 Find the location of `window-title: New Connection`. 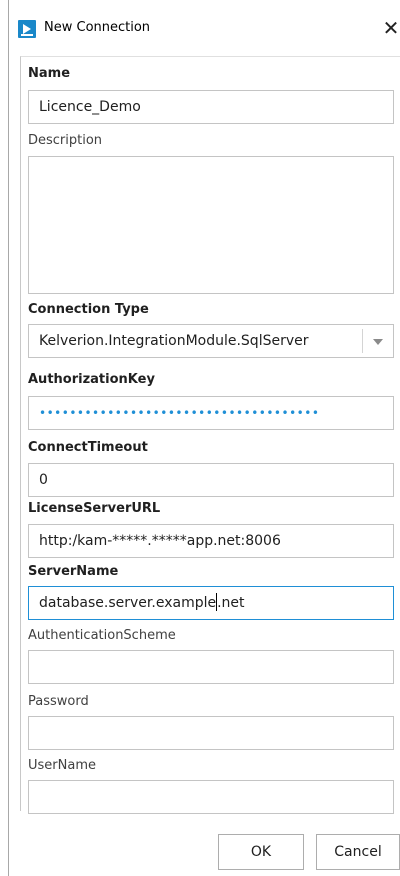

window-title: New Connection is located at coordinates (97, 27).